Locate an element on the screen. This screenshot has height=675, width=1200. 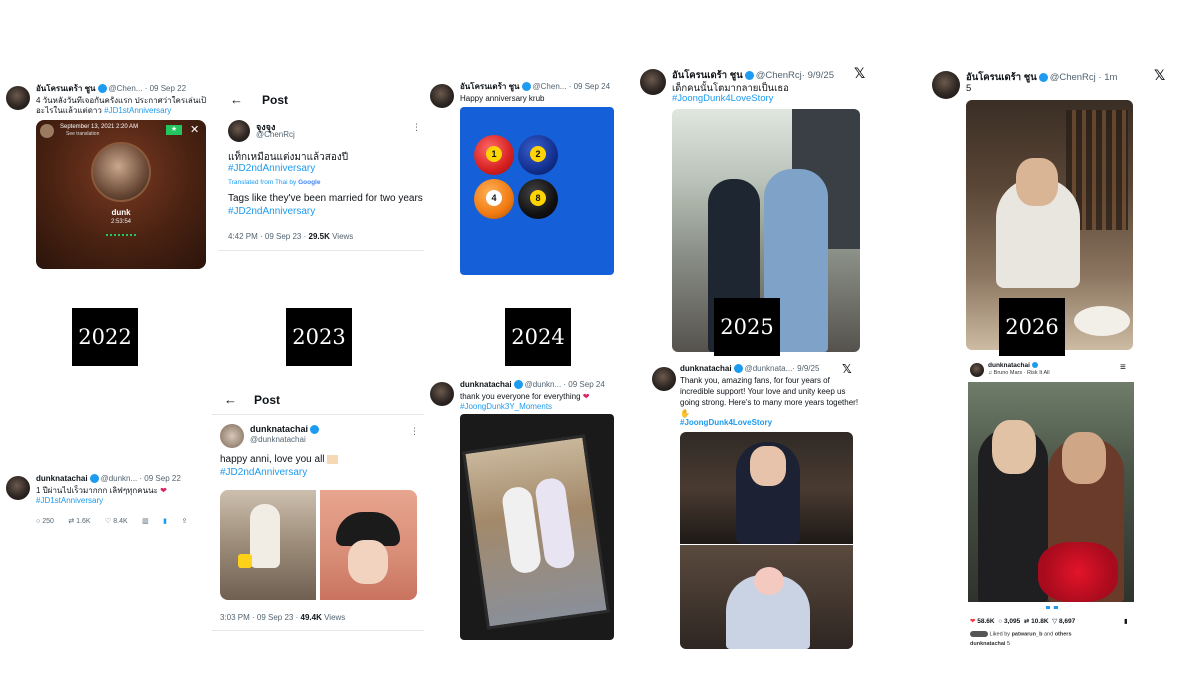
hashtag: #JoongDunk3Y_Moments is located at coordinates (540, 407).